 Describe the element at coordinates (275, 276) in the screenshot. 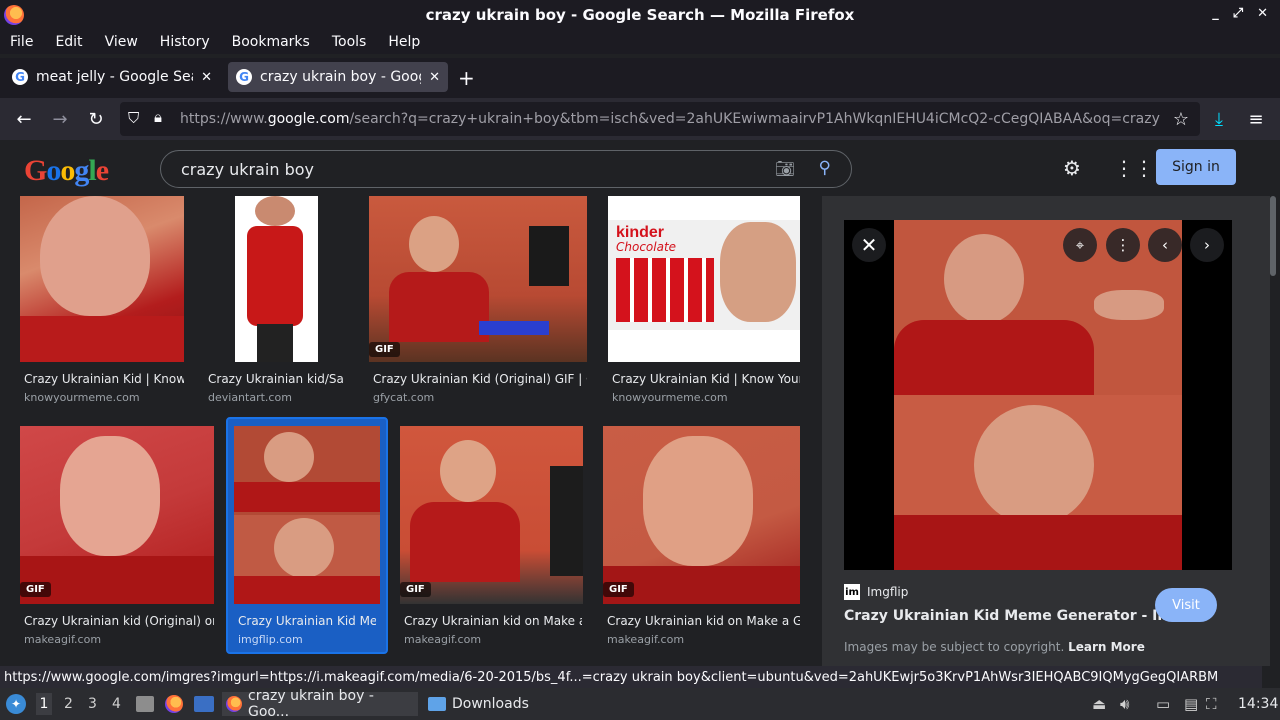

I see `jacket-shape` at that location.